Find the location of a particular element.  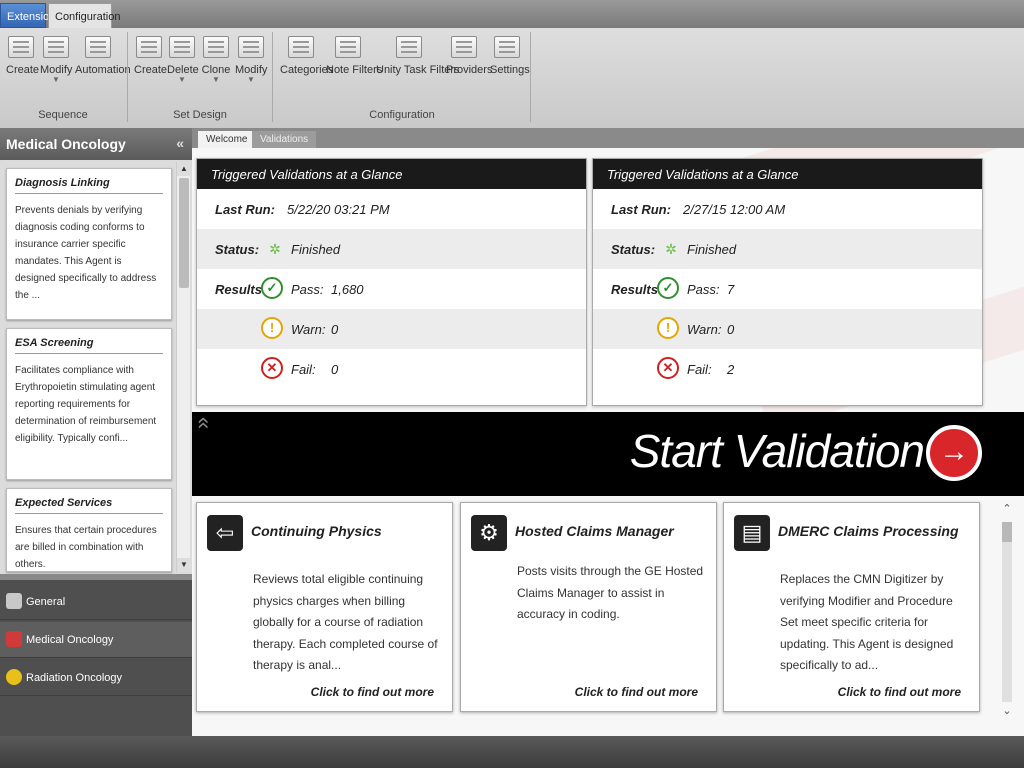

ribbon-tab-bar: Extension Configuration is located at coordinates (512, 14).